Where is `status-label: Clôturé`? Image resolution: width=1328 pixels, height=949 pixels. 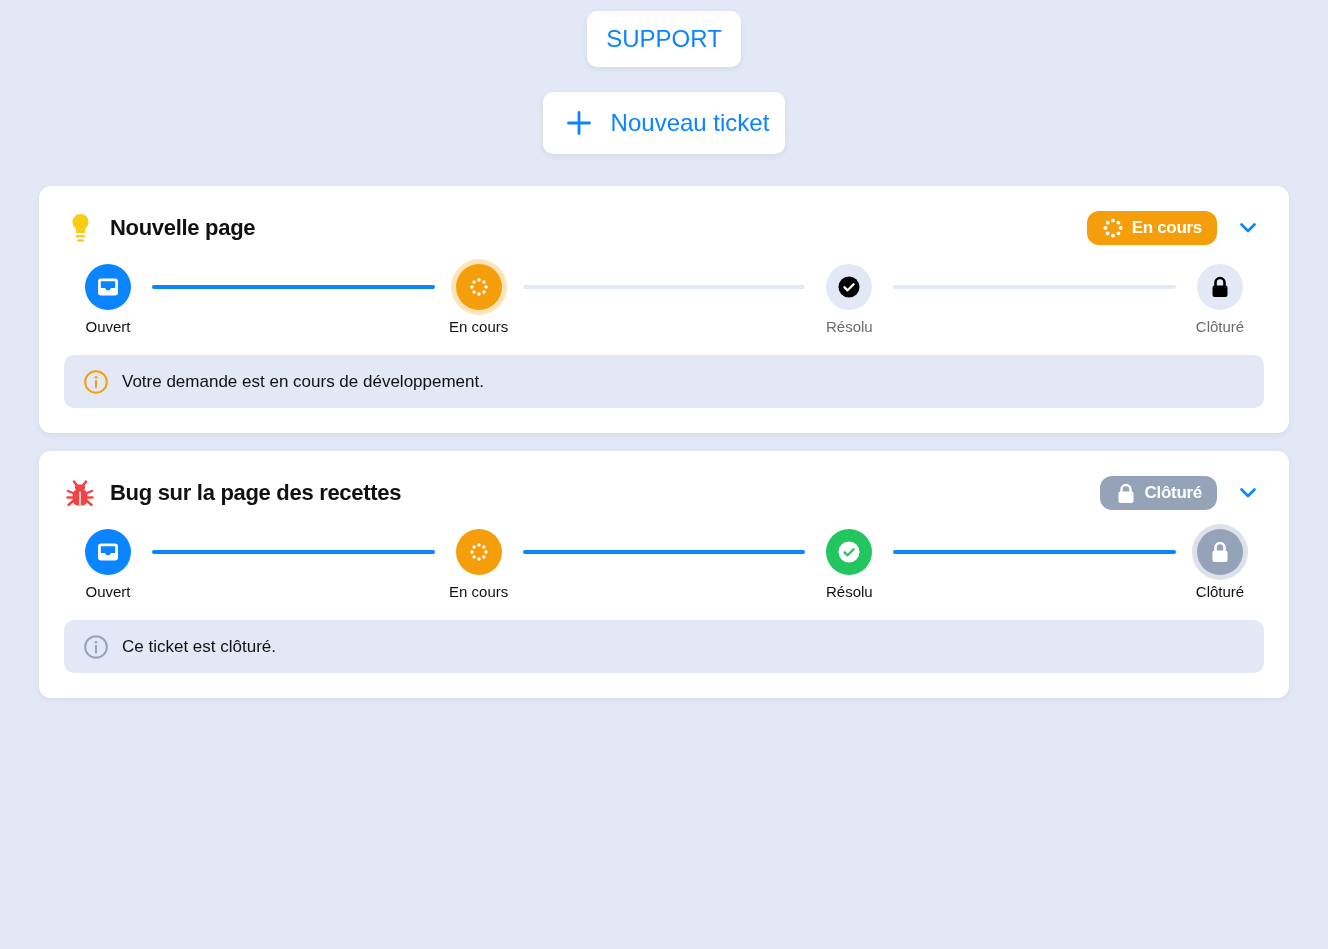
status-label: Clôturé is located at coordinates (1173, 493).